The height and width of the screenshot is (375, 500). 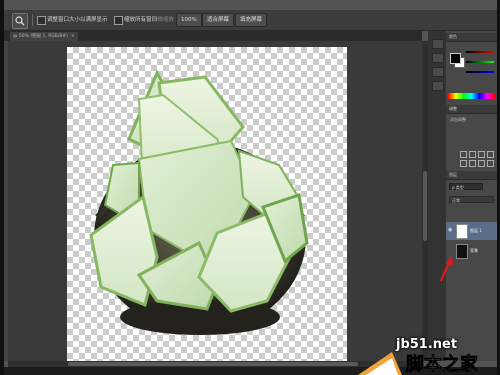 What do you see at coordinates (481, 163) in the screenshot?
I see `bw-icon` at bounding box center [481, 163].